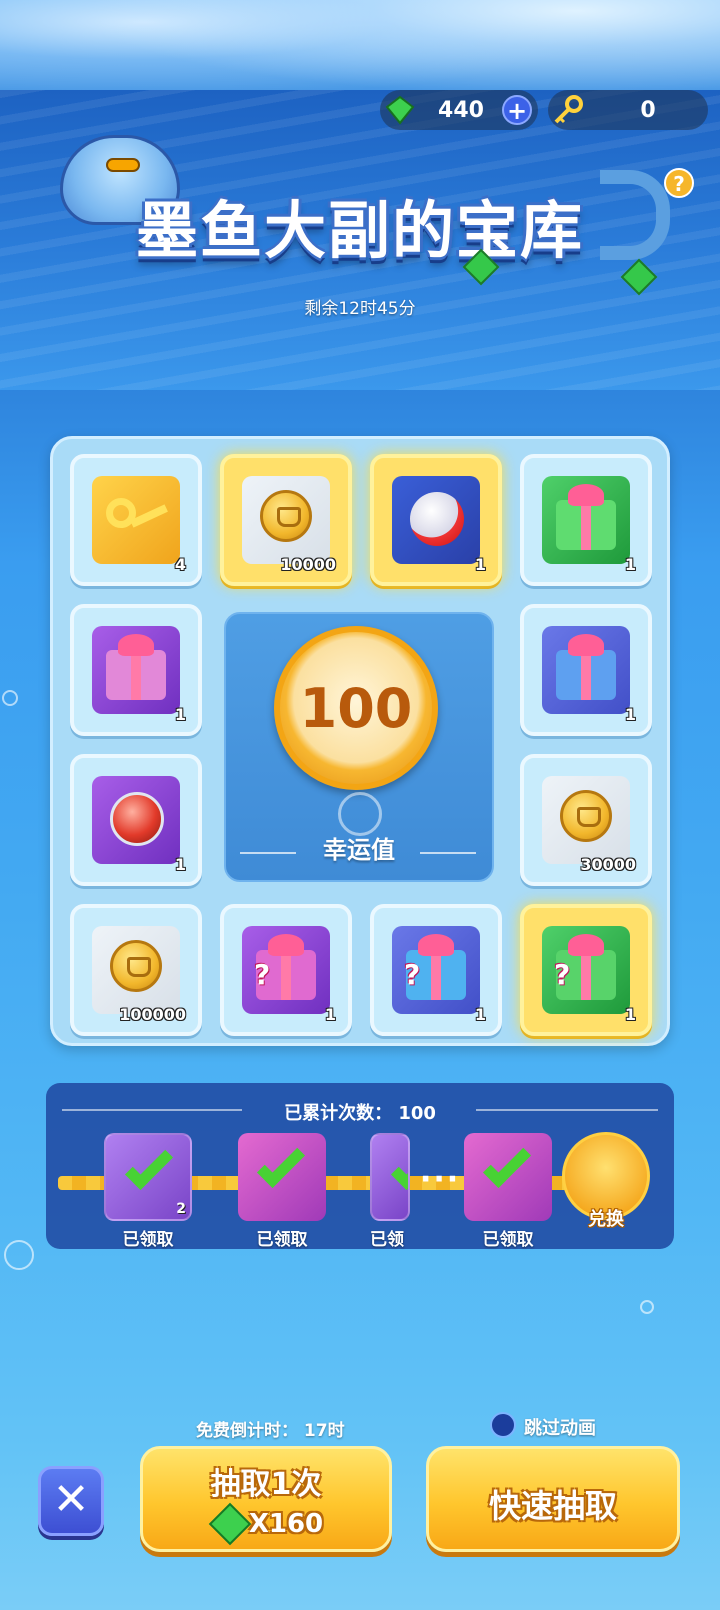  What do you see at coordinates (586, 970) in the screenshot?
I see `reward-cell-mystery-gift-green: ? 1` at bounding box center [586, 970].